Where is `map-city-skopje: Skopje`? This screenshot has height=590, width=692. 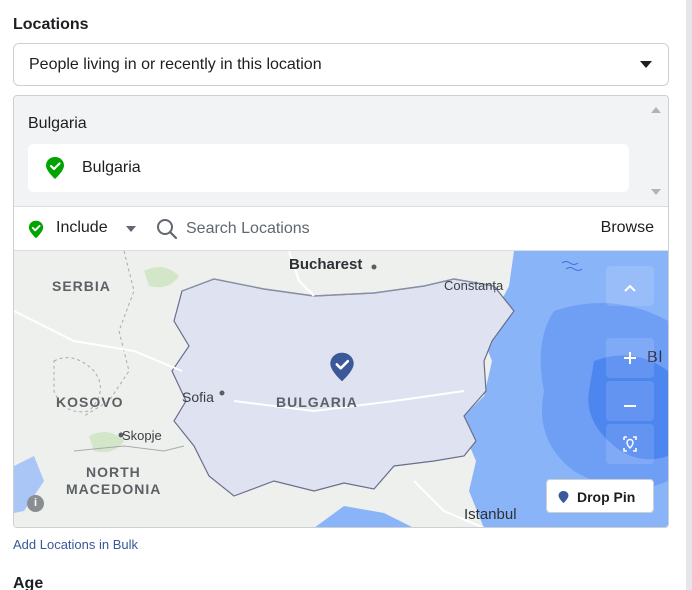
map-city-skopje: Skopje is located at coordinates (142, 435).